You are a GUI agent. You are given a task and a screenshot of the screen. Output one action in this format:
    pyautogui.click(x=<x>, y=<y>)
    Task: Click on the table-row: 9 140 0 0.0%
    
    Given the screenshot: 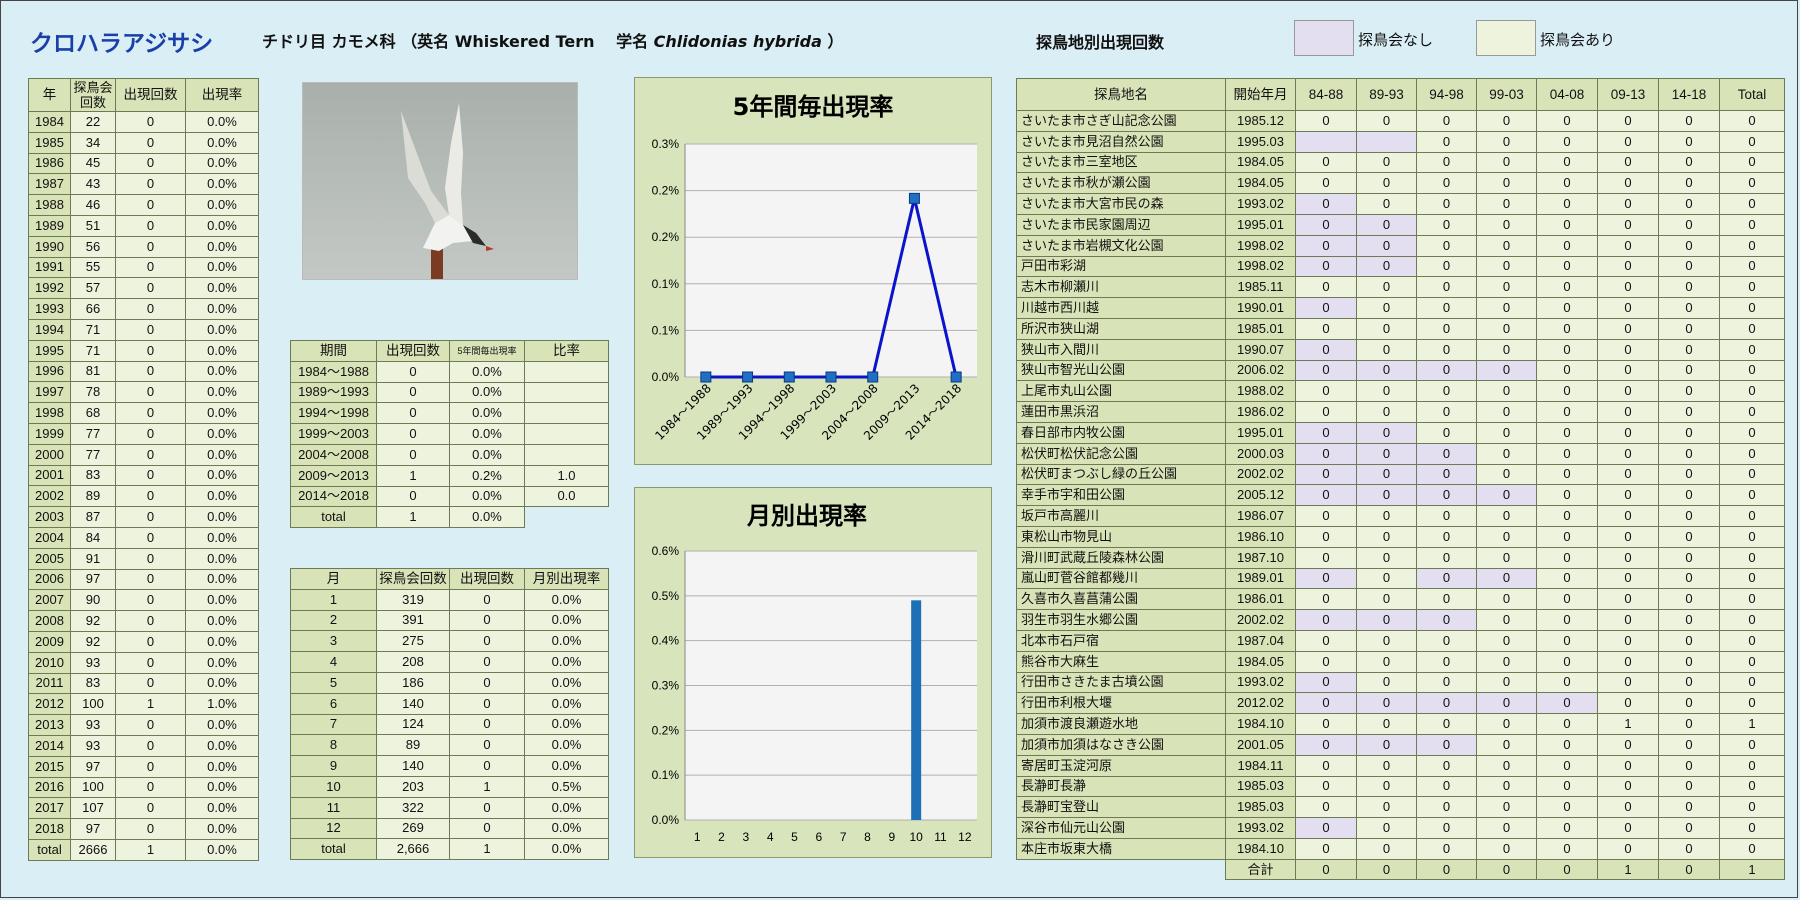 What is the action you would take?
    pyautogui.click(x=449, y=766)
    